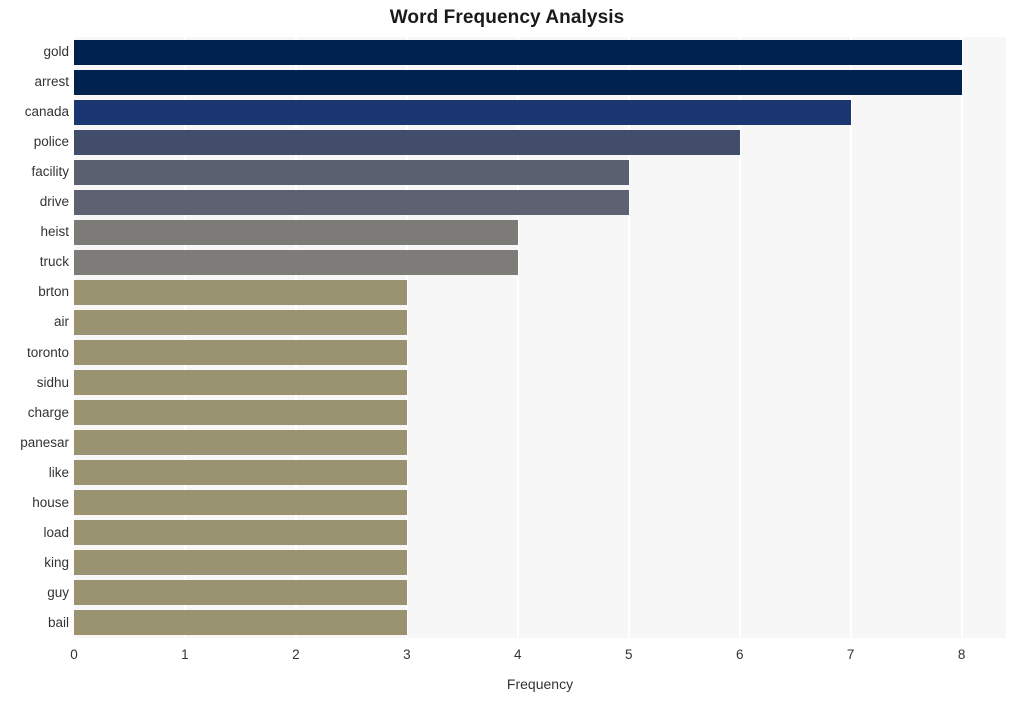 The height and width of the screenshot is (701, 1014). Describe the element at coordinates (240, 503) in the screenshot. I see `bar-house` at that location.